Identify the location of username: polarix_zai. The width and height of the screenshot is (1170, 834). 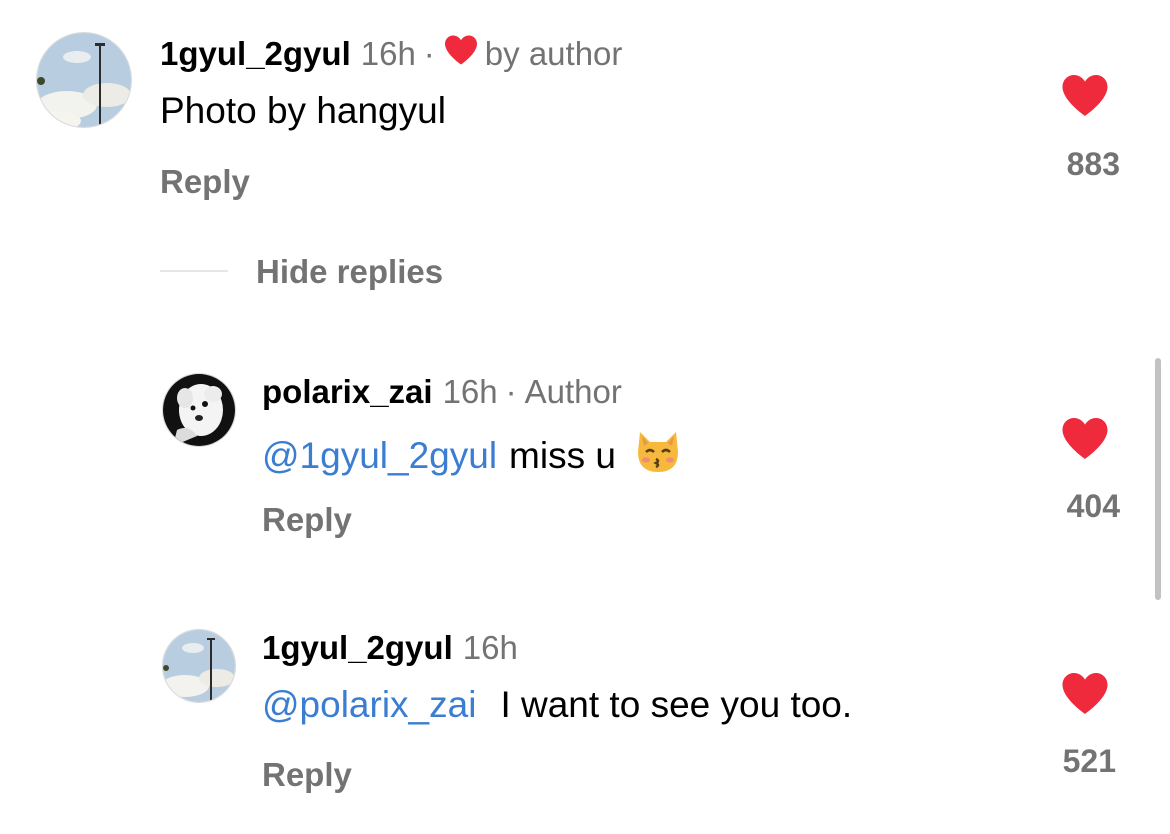
(347, 392).